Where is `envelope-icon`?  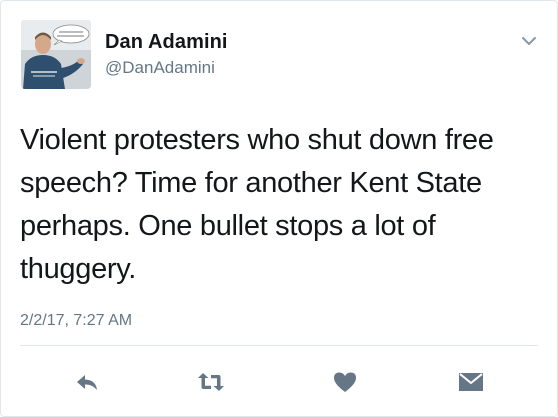 envelope-icon is located at coordinates (471, 382).